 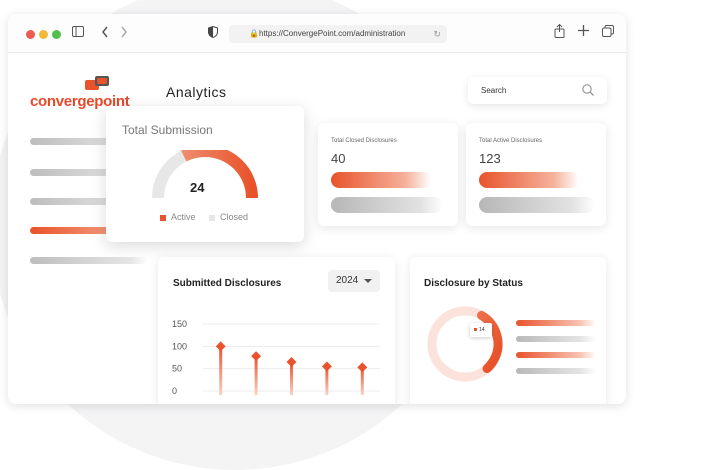 What do you see at coordinates (508, 330) in the screenshot?
I see `disclosure-status-panel: Disclosure by Status 14` at bounding box center [508, 330].